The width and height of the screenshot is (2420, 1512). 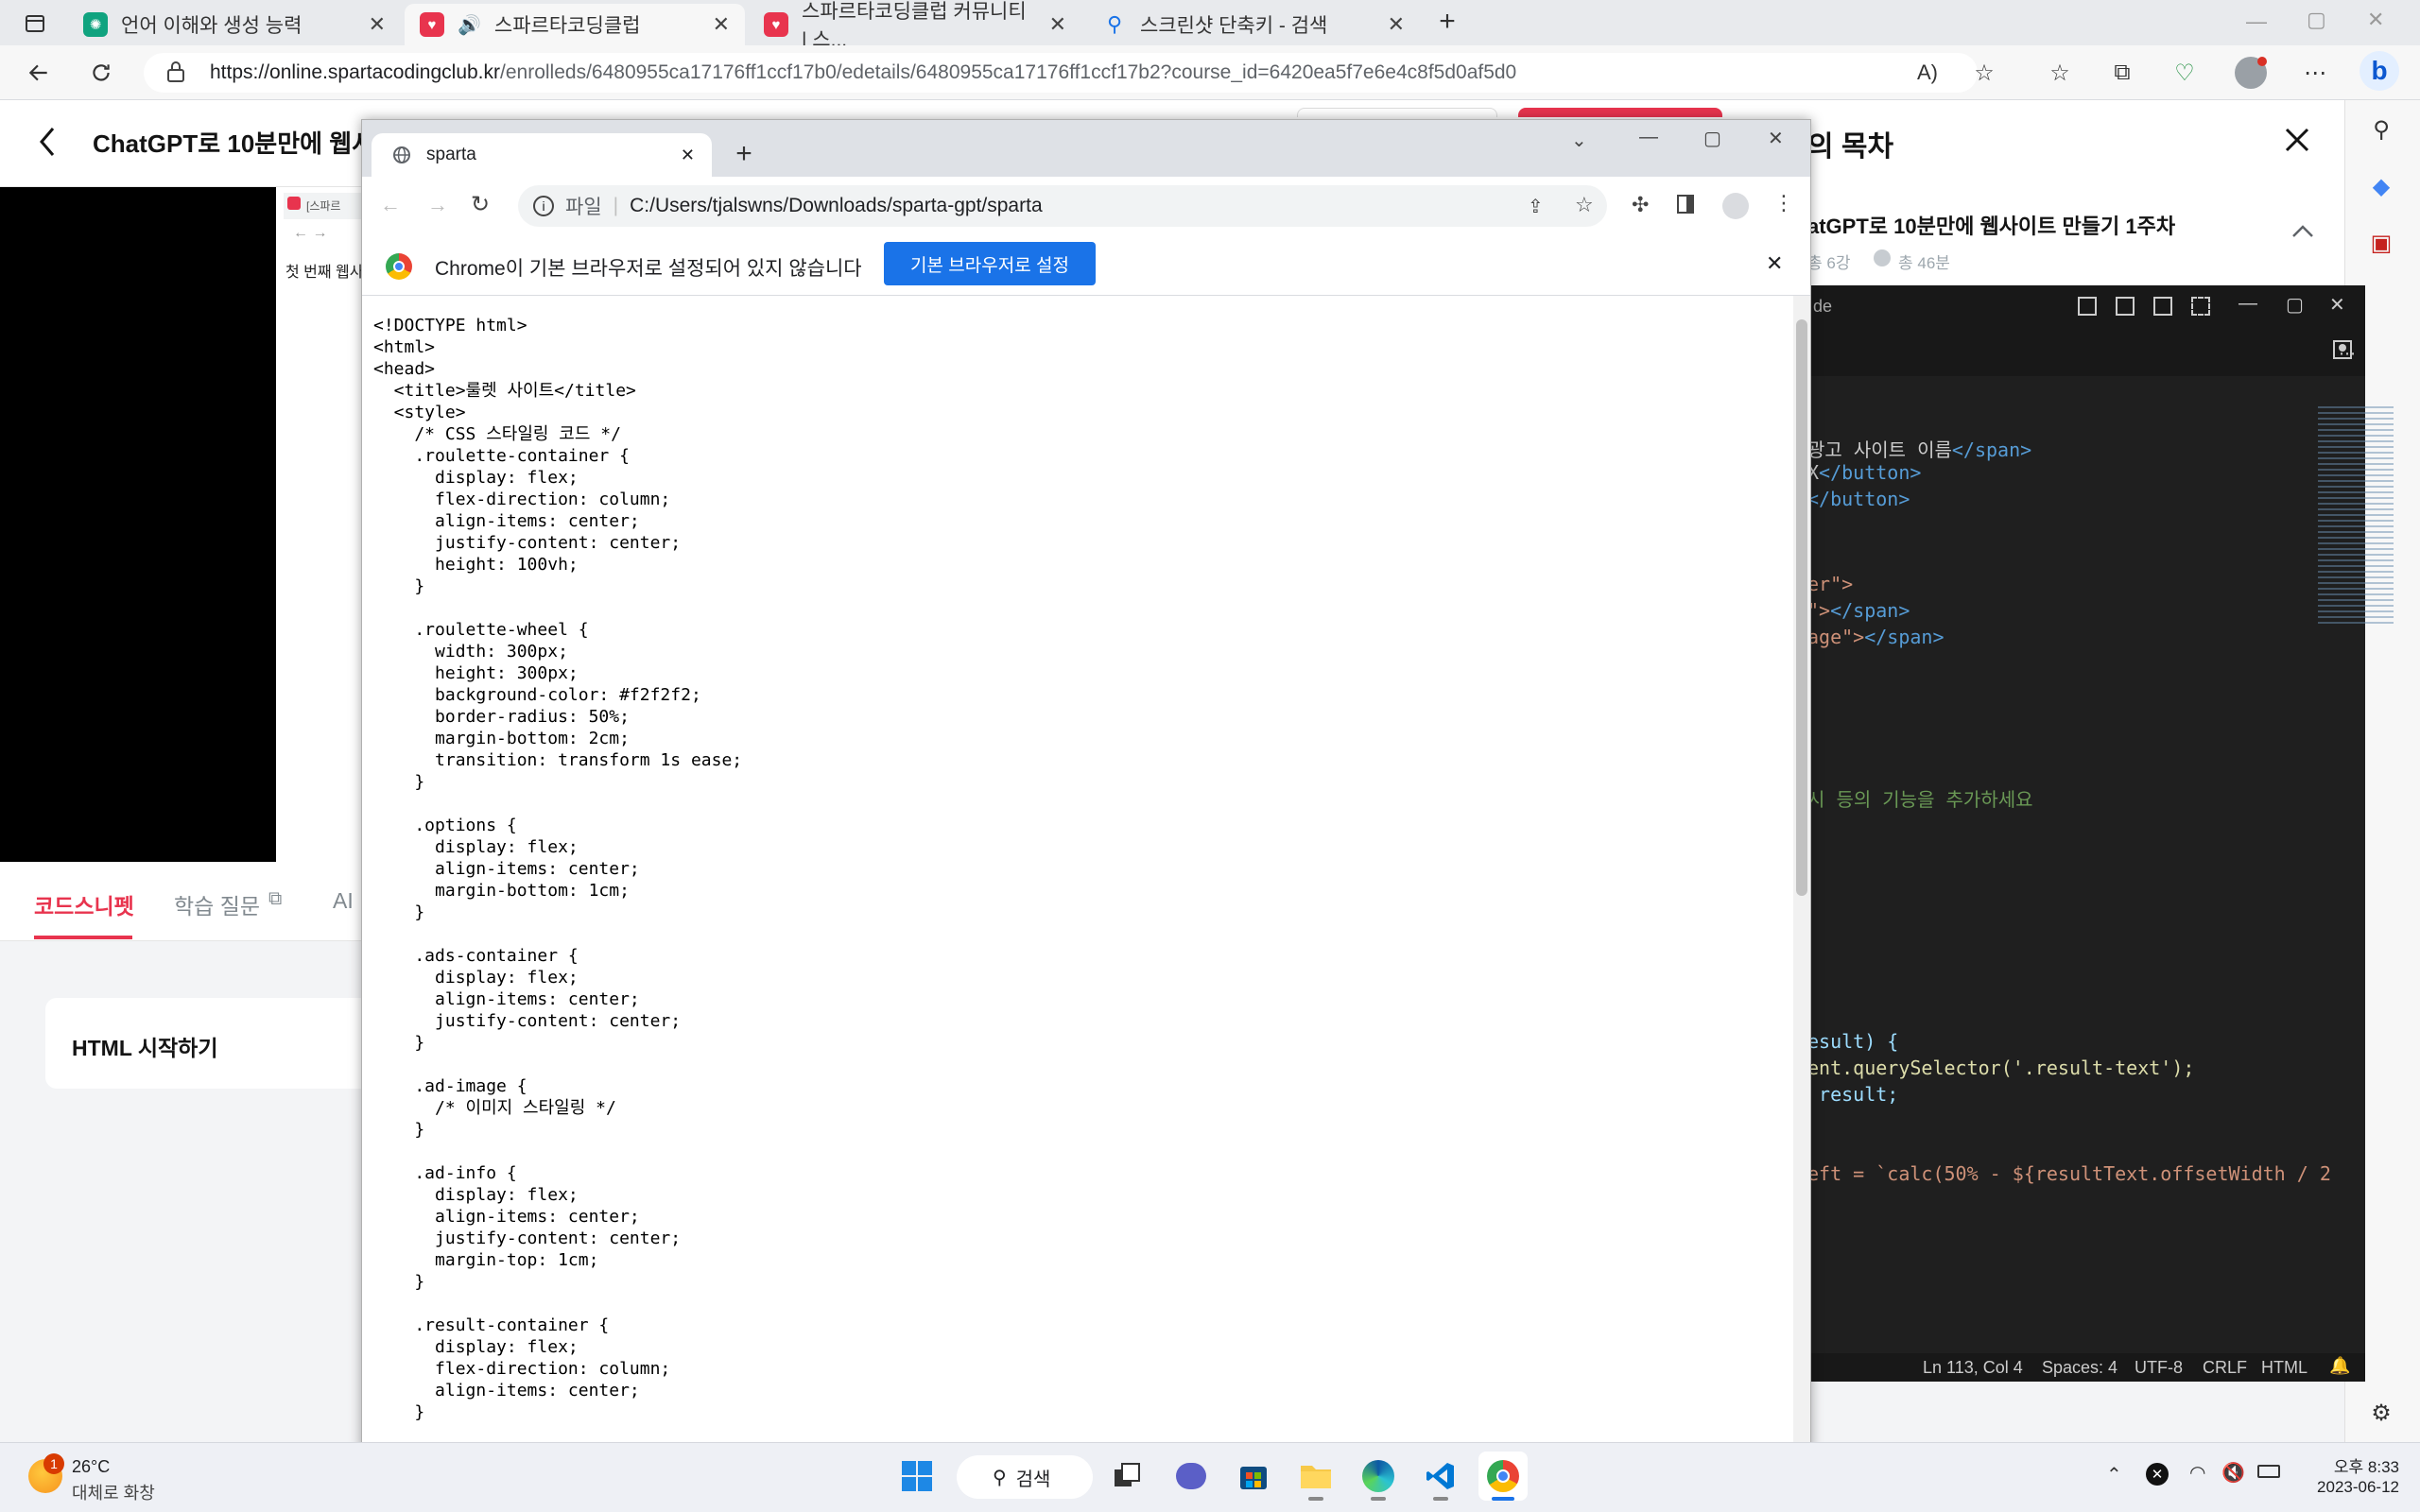 I want to click on file-explorer-icon, so click(x=1315, y=1476).